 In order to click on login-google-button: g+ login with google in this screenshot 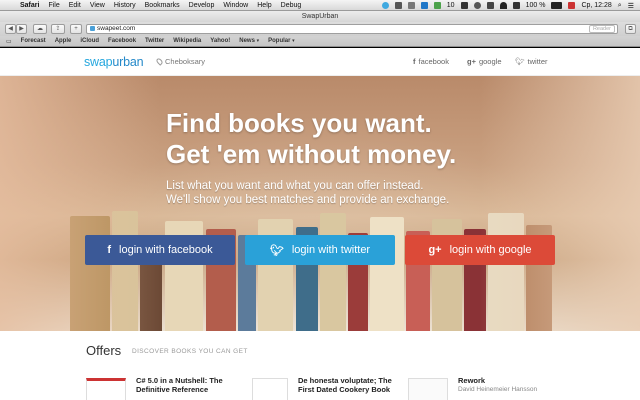, I will do `click(480, 250)`.